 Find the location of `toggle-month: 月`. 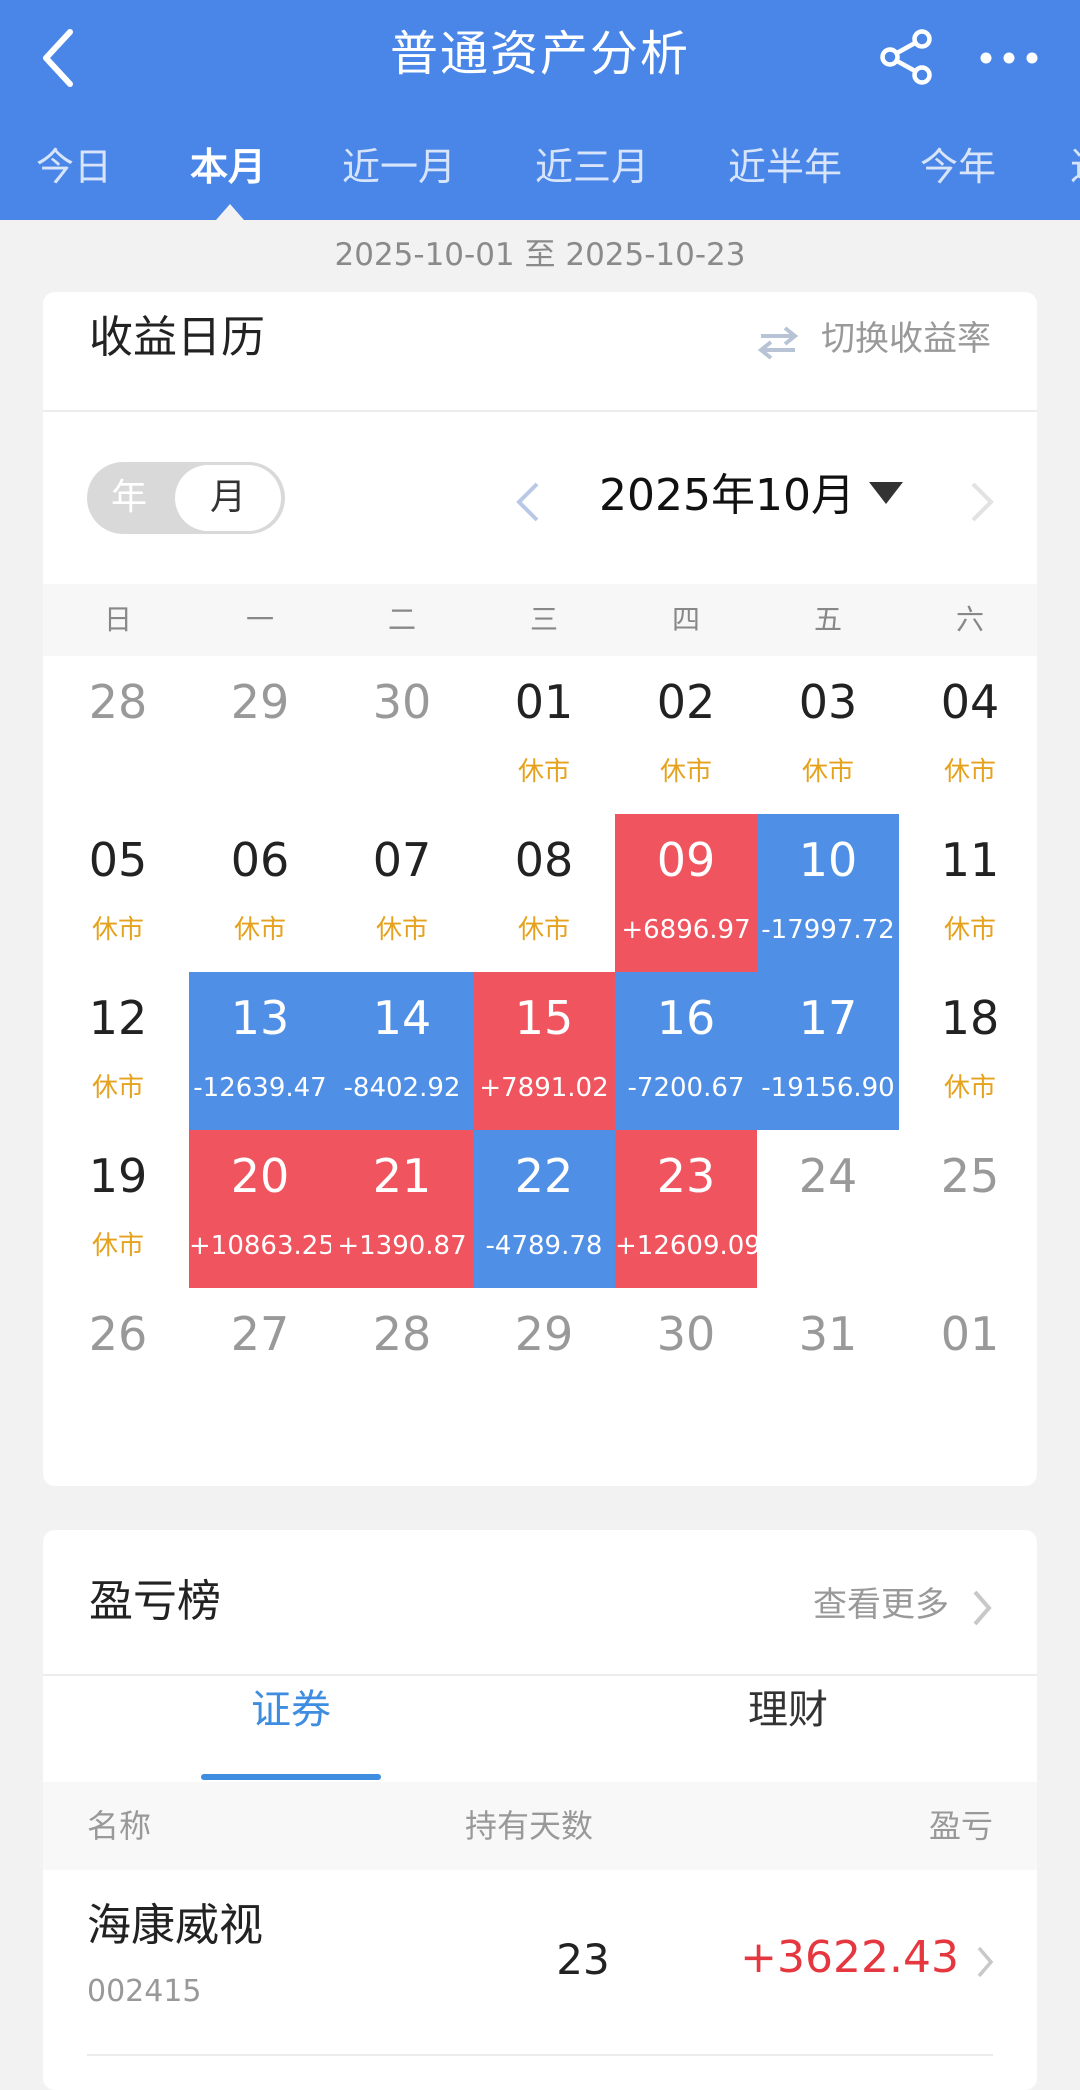

toggle-month: 月 is located at coordinates (228, 498).